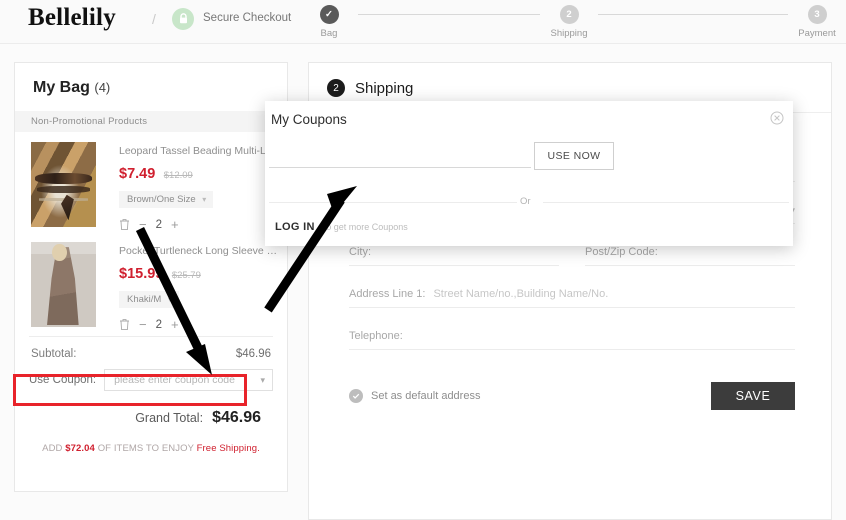  What do you see at coordinates (63, 380) in the screenshot?
I see `use-coupon-label: Use Coupon:` at bounding box center [63, 380].